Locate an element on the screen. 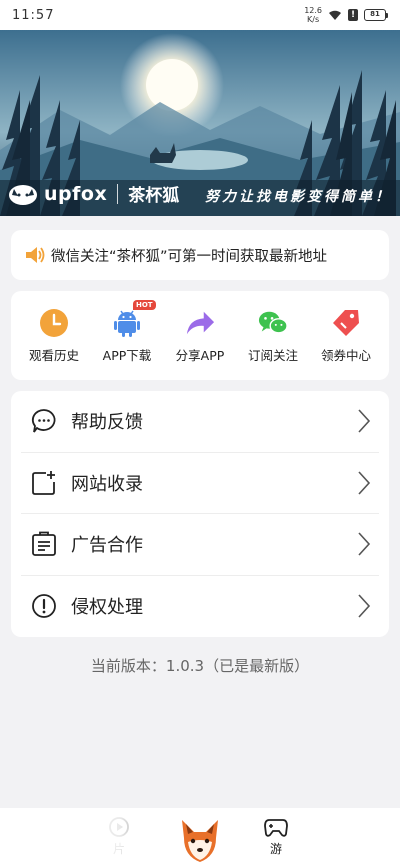 This screenshot has height=866, width=400. slogan: 努力让找电影变得简单！ is located at coordinates (298, 197).